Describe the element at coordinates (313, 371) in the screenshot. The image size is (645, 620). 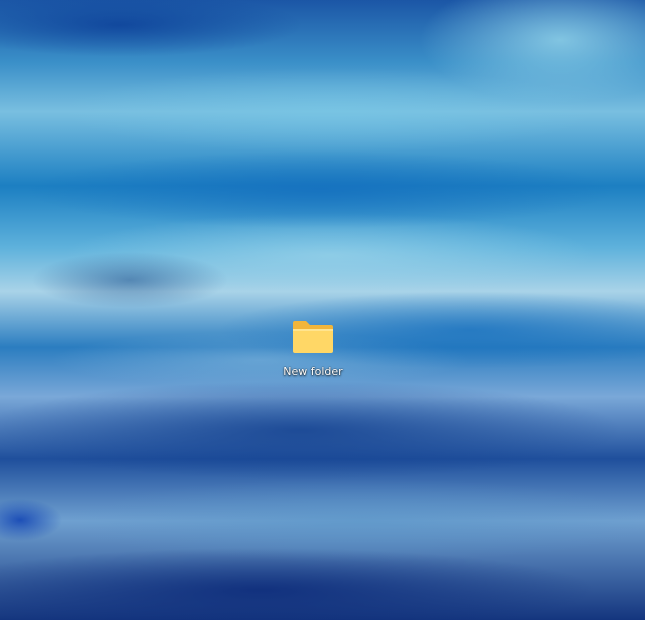
I see `desktop-icon-label: New folder` at that location.